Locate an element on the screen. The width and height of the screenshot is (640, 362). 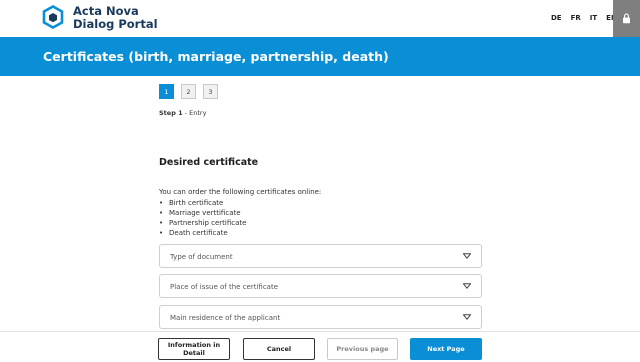
list-item: Partnership certificate is located at coordinates (202, 223).